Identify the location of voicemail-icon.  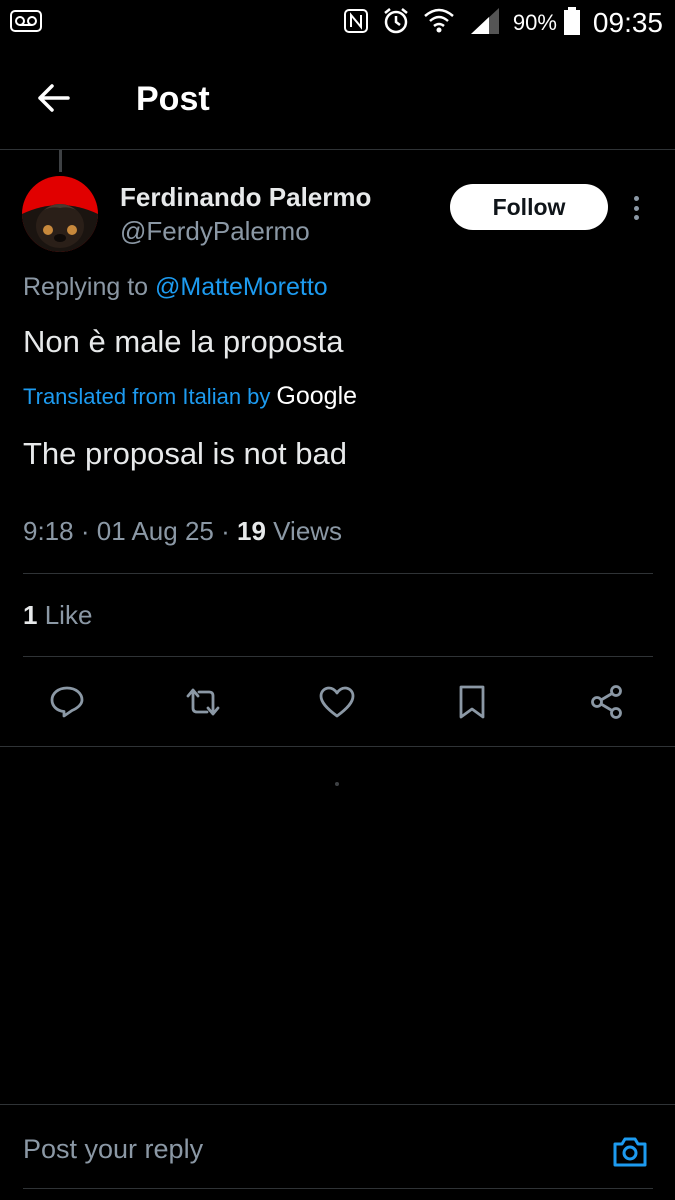
(26, 23).